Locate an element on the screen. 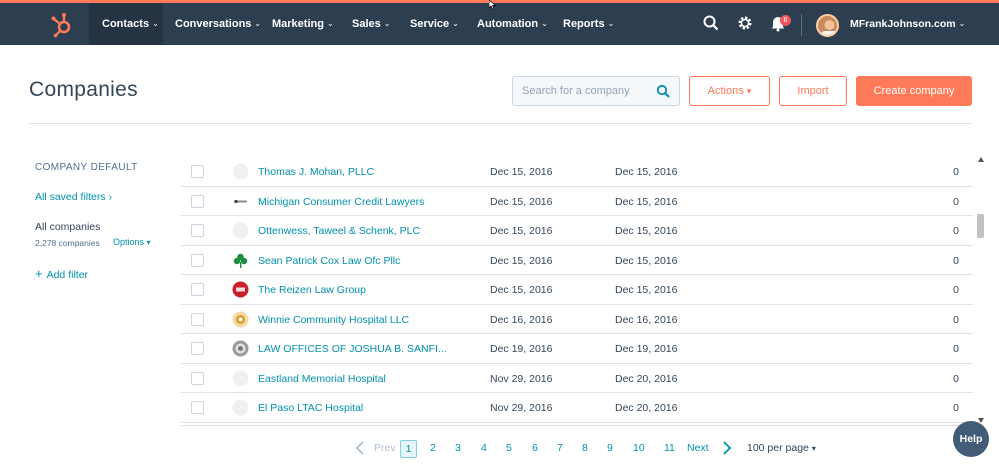  mouse-cursor-icon is located at coordinates (493, 5).